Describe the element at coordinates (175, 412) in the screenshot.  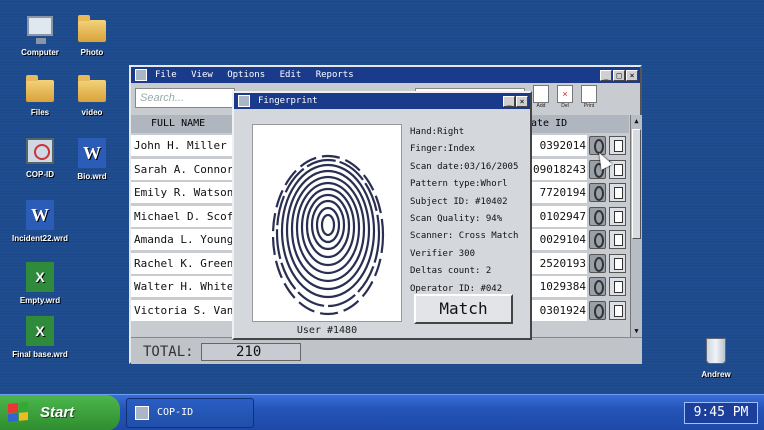
I see `taskbar-item-label: COP-ID` at that location.